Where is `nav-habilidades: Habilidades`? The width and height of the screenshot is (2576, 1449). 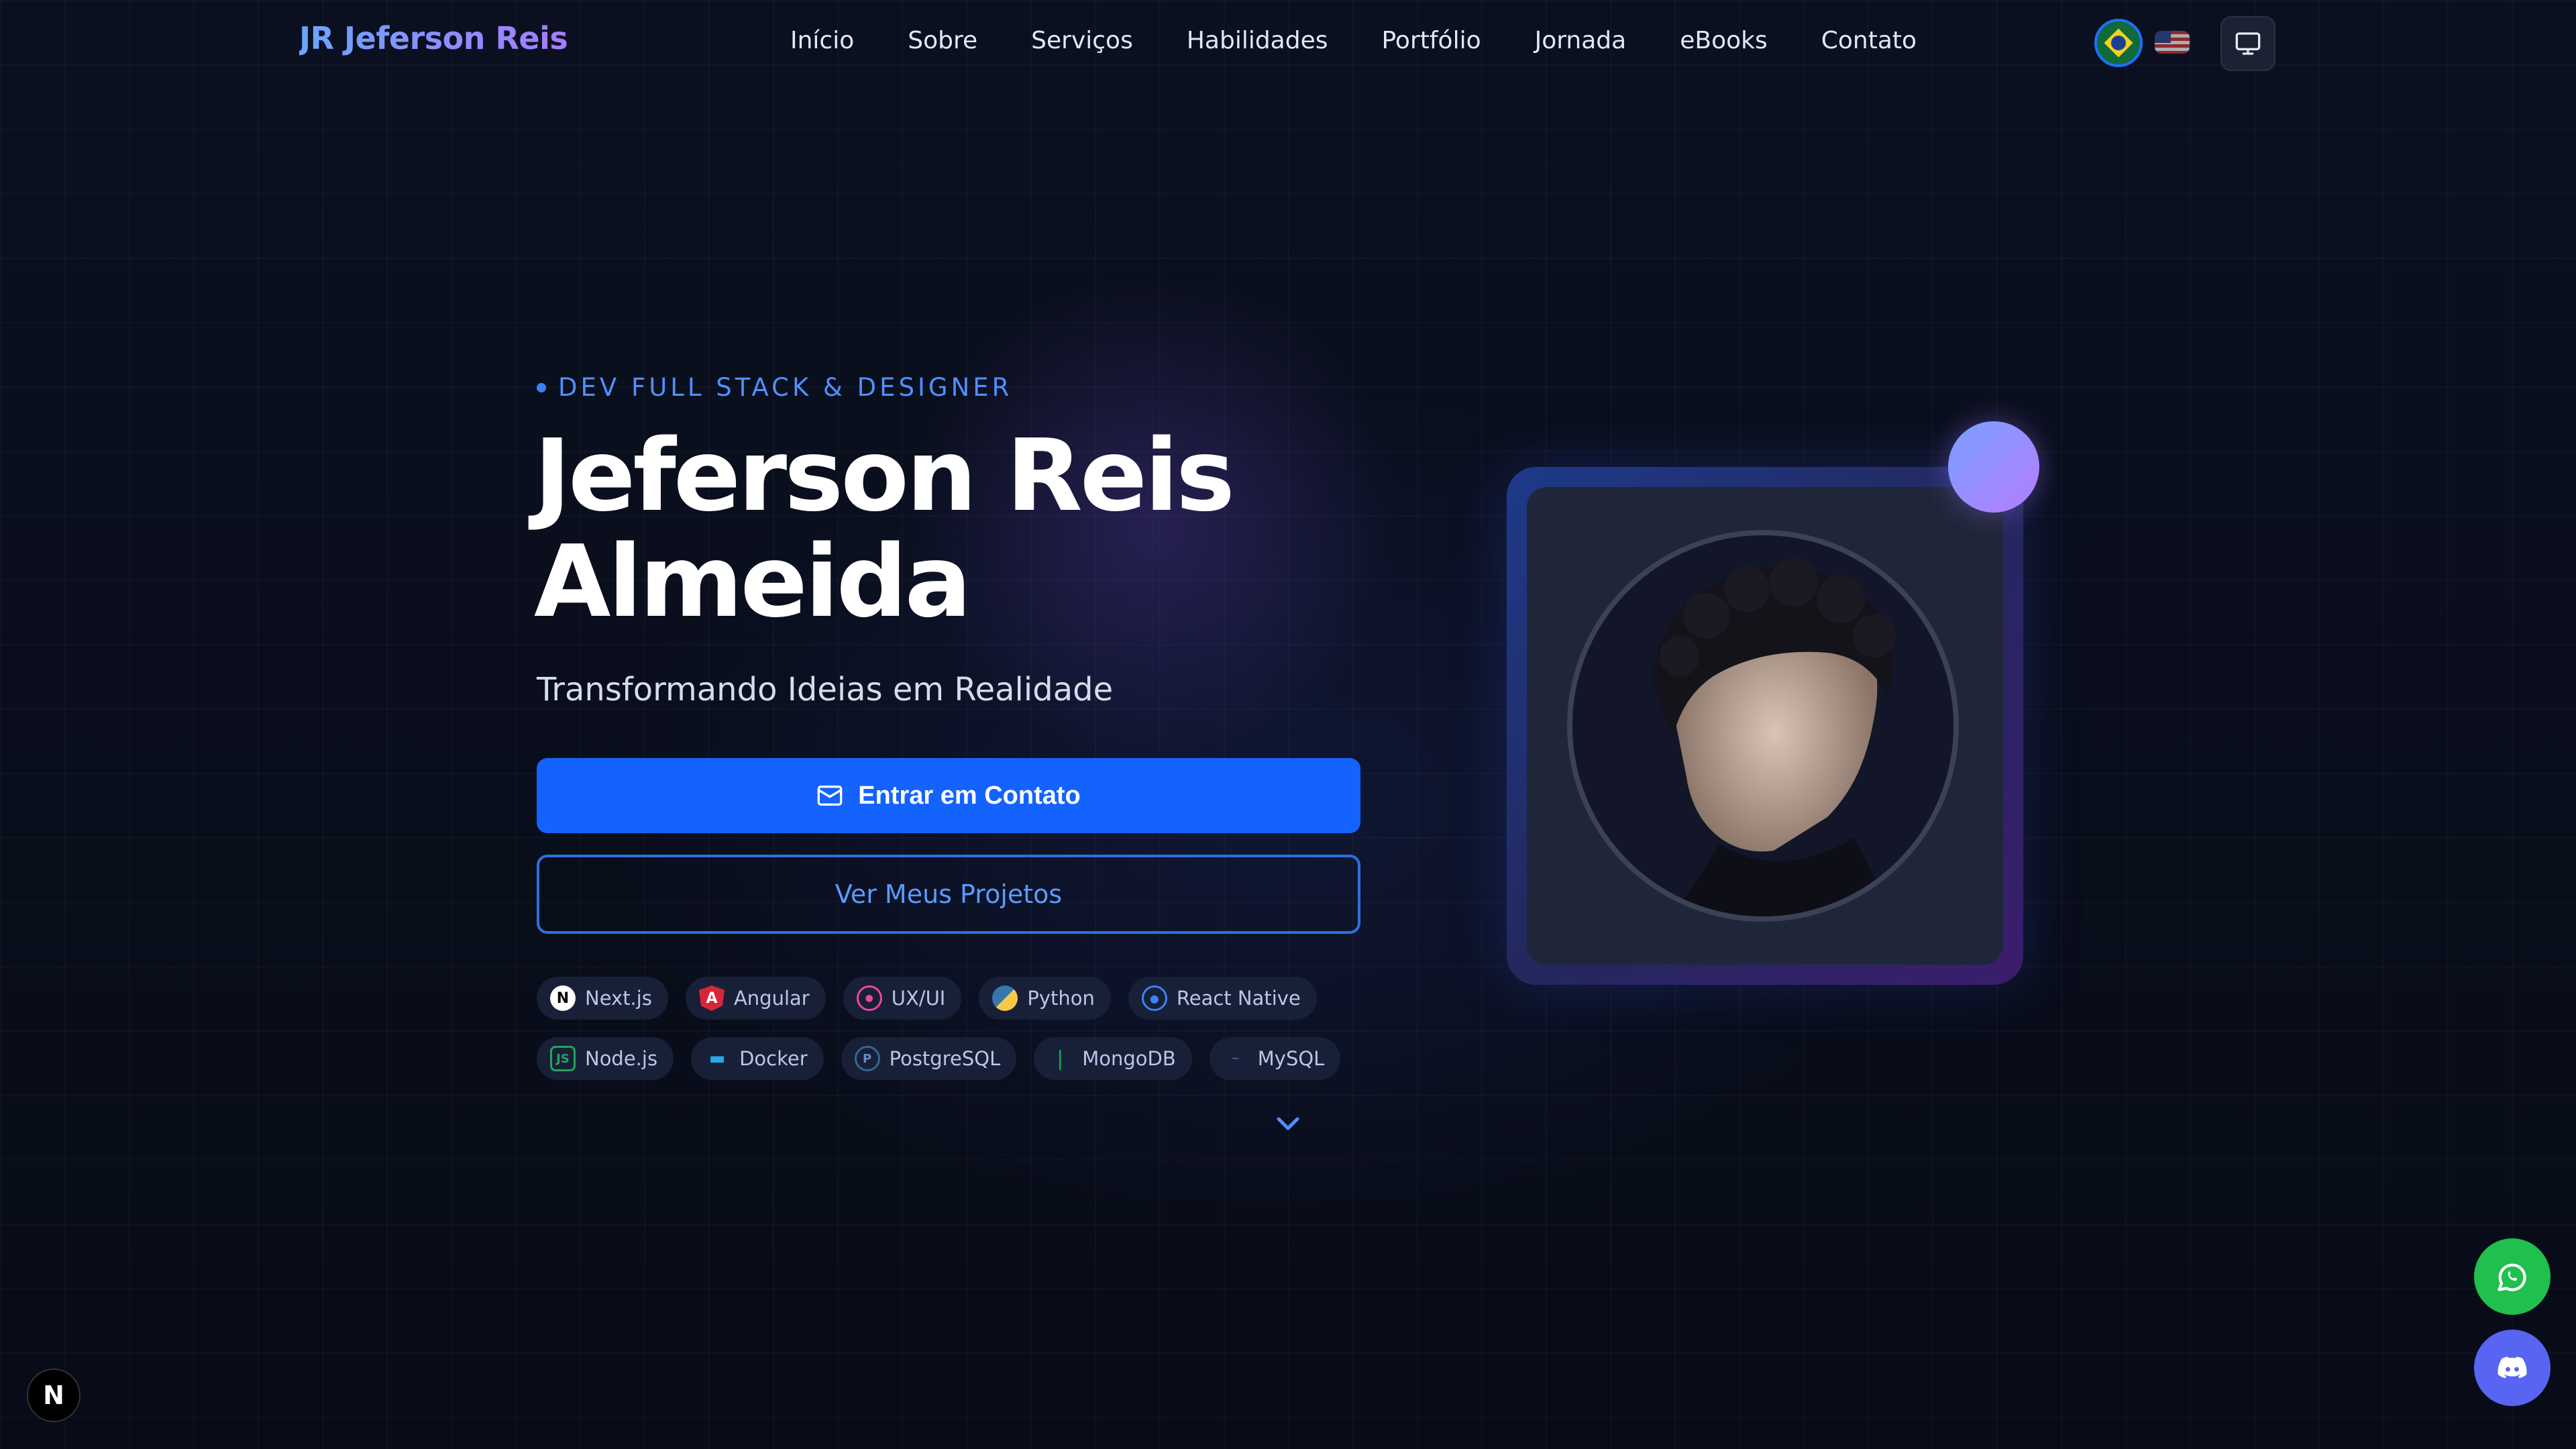
nav-habilidades: Habilidades is located at coordinates (1257, 40).